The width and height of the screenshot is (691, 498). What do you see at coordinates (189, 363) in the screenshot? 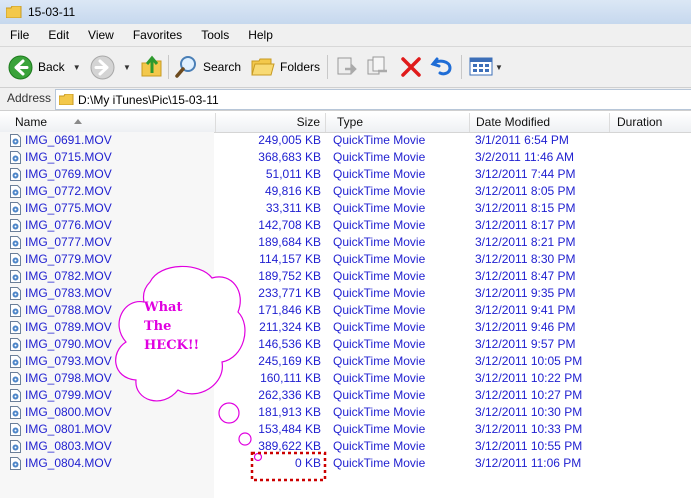
I see `thought-cloud-icon` at bounding box center [189, 363].